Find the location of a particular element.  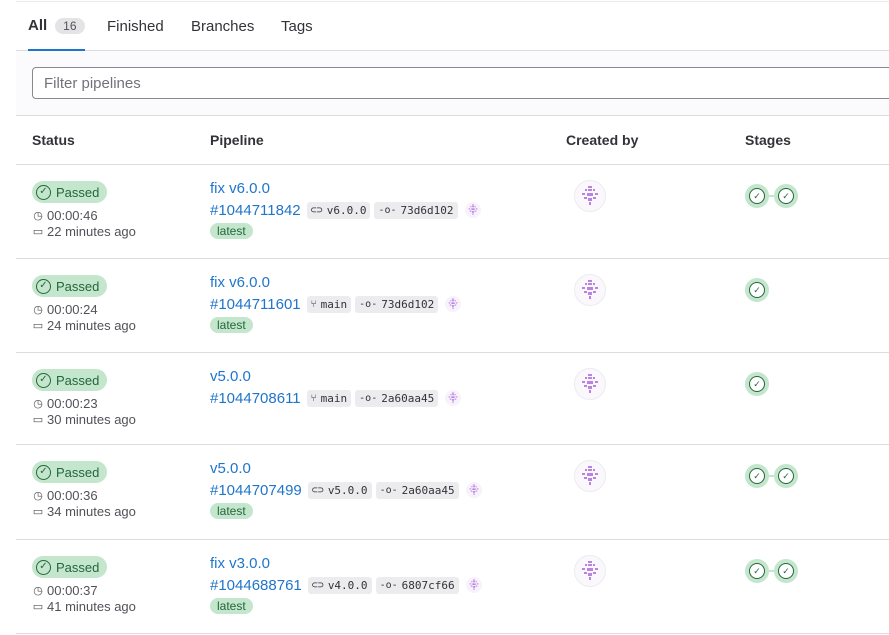

time-ago: 22 minutes ago is located at coordinates (91, 231).